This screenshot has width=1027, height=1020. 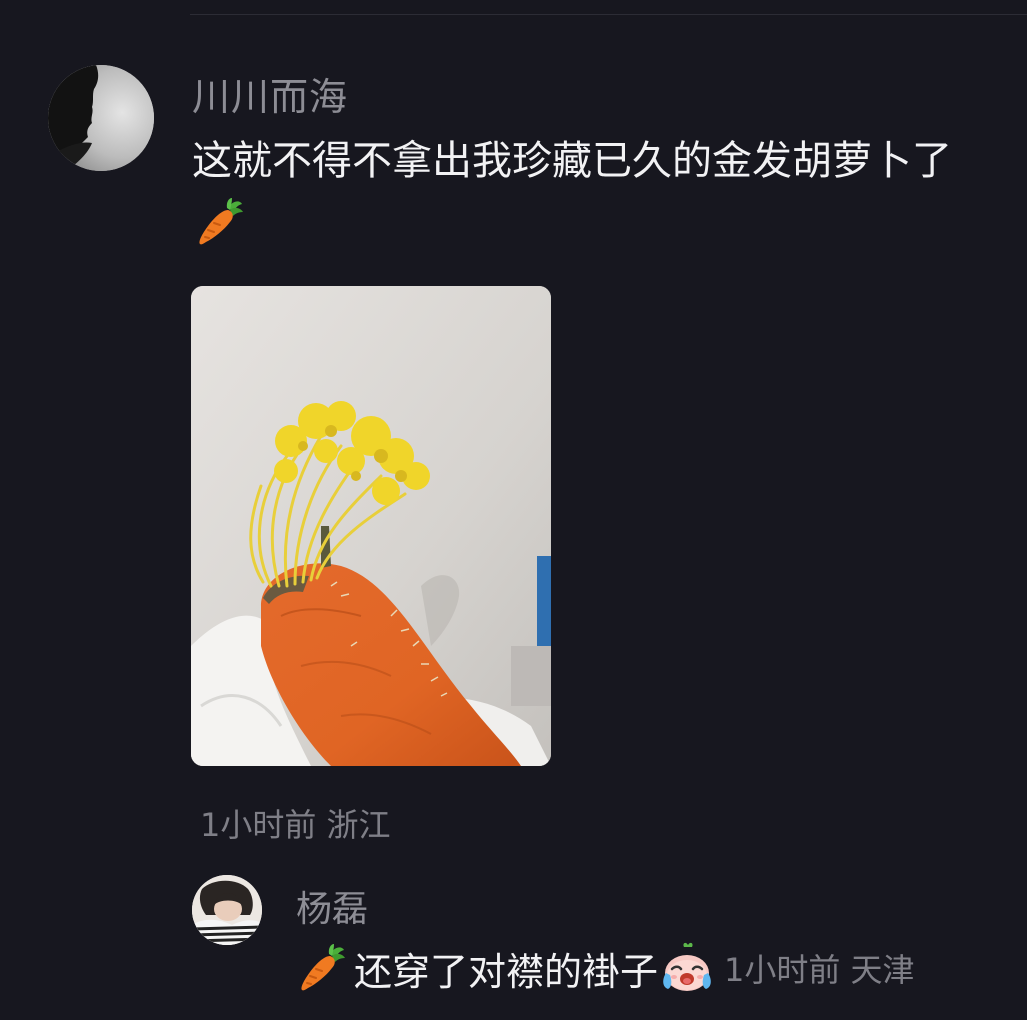 What do you see at coordinates (295, 825) in the screenshot?
I see `comment-meta: 1小时前 浙江` at bounding box center [295, 825].